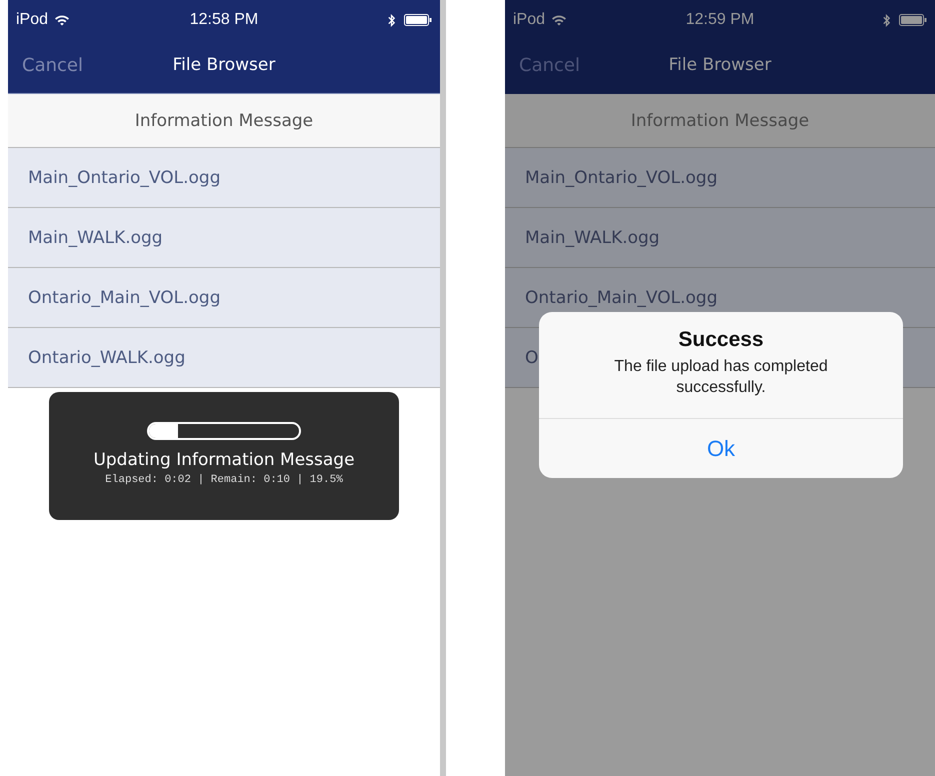 Image resolution: width=935 pixels, height=776 pixels. Describe the element at coordinates (224, 480) in the screenshot. I see `progress-detail: Elapsed: 0:02 | Remain: 0:10 | 19.5%` at that location.